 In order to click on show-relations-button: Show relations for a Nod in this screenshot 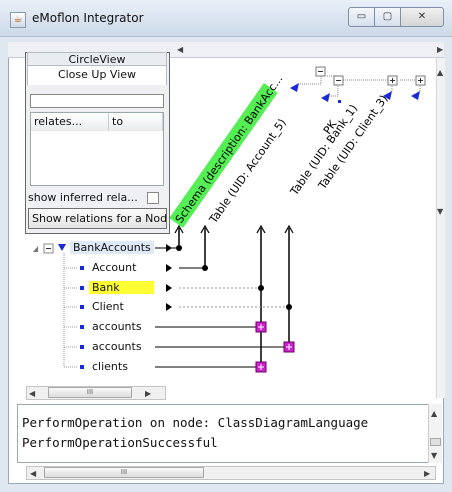, I will do `click(97, 218)`.